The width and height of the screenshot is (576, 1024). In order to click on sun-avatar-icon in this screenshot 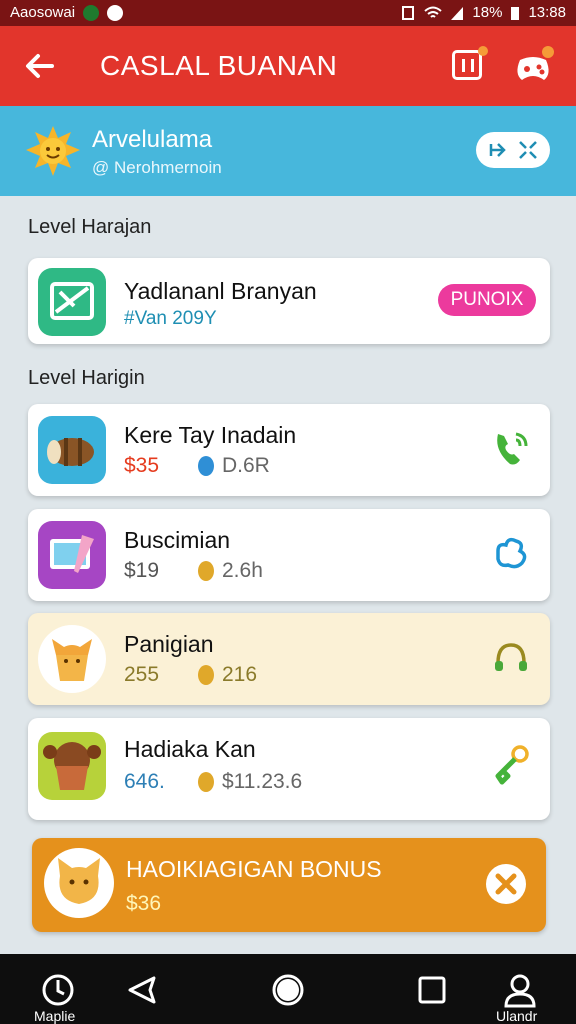, I will do `click(53, 151)`.